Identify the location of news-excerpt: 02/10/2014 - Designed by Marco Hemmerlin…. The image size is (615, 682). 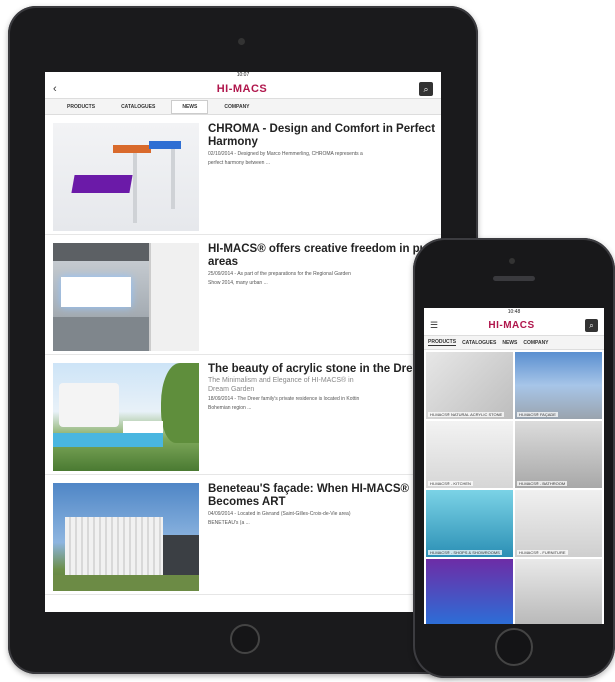
(285, 154).